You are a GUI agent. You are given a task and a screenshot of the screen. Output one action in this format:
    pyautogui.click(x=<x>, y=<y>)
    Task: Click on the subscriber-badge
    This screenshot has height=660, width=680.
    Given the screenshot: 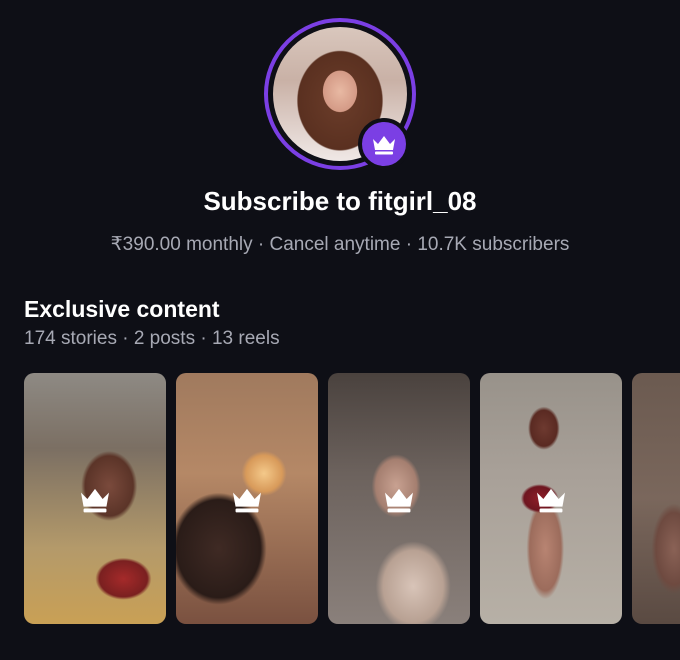 What is the action you would take?
    pyautogui.click(x=384, y=144)
    